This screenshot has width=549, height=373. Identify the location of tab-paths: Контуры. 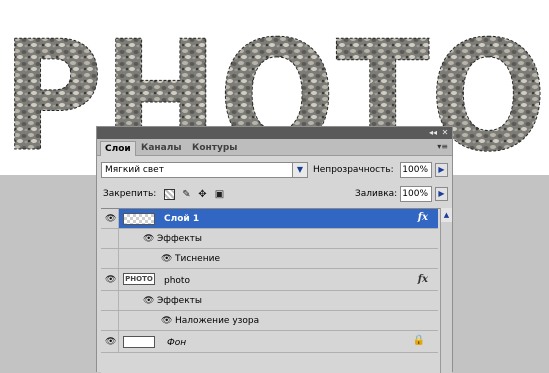
(214, 148).